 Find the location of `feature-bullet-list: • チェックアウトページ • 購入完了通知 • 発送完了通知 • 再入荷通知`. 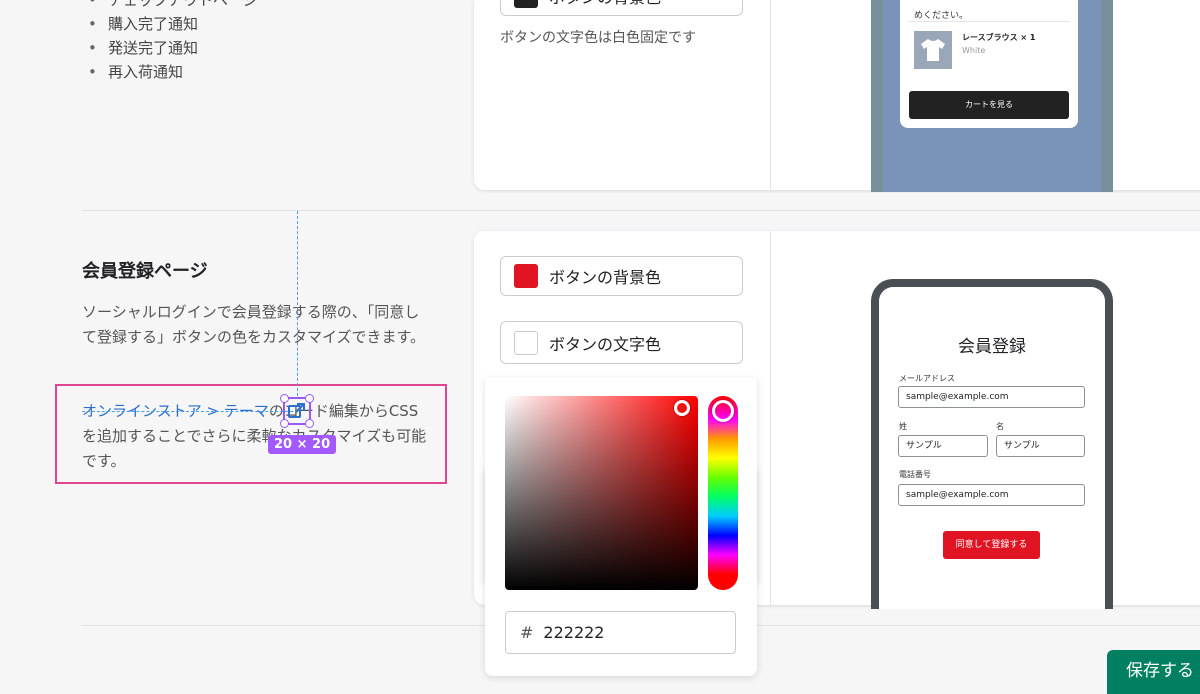

feature-bullet-list: • チェックアウトページ • 購入完了通知 • 発送完了通知 • 再入荷通知 is located at coordinates (173, 42).